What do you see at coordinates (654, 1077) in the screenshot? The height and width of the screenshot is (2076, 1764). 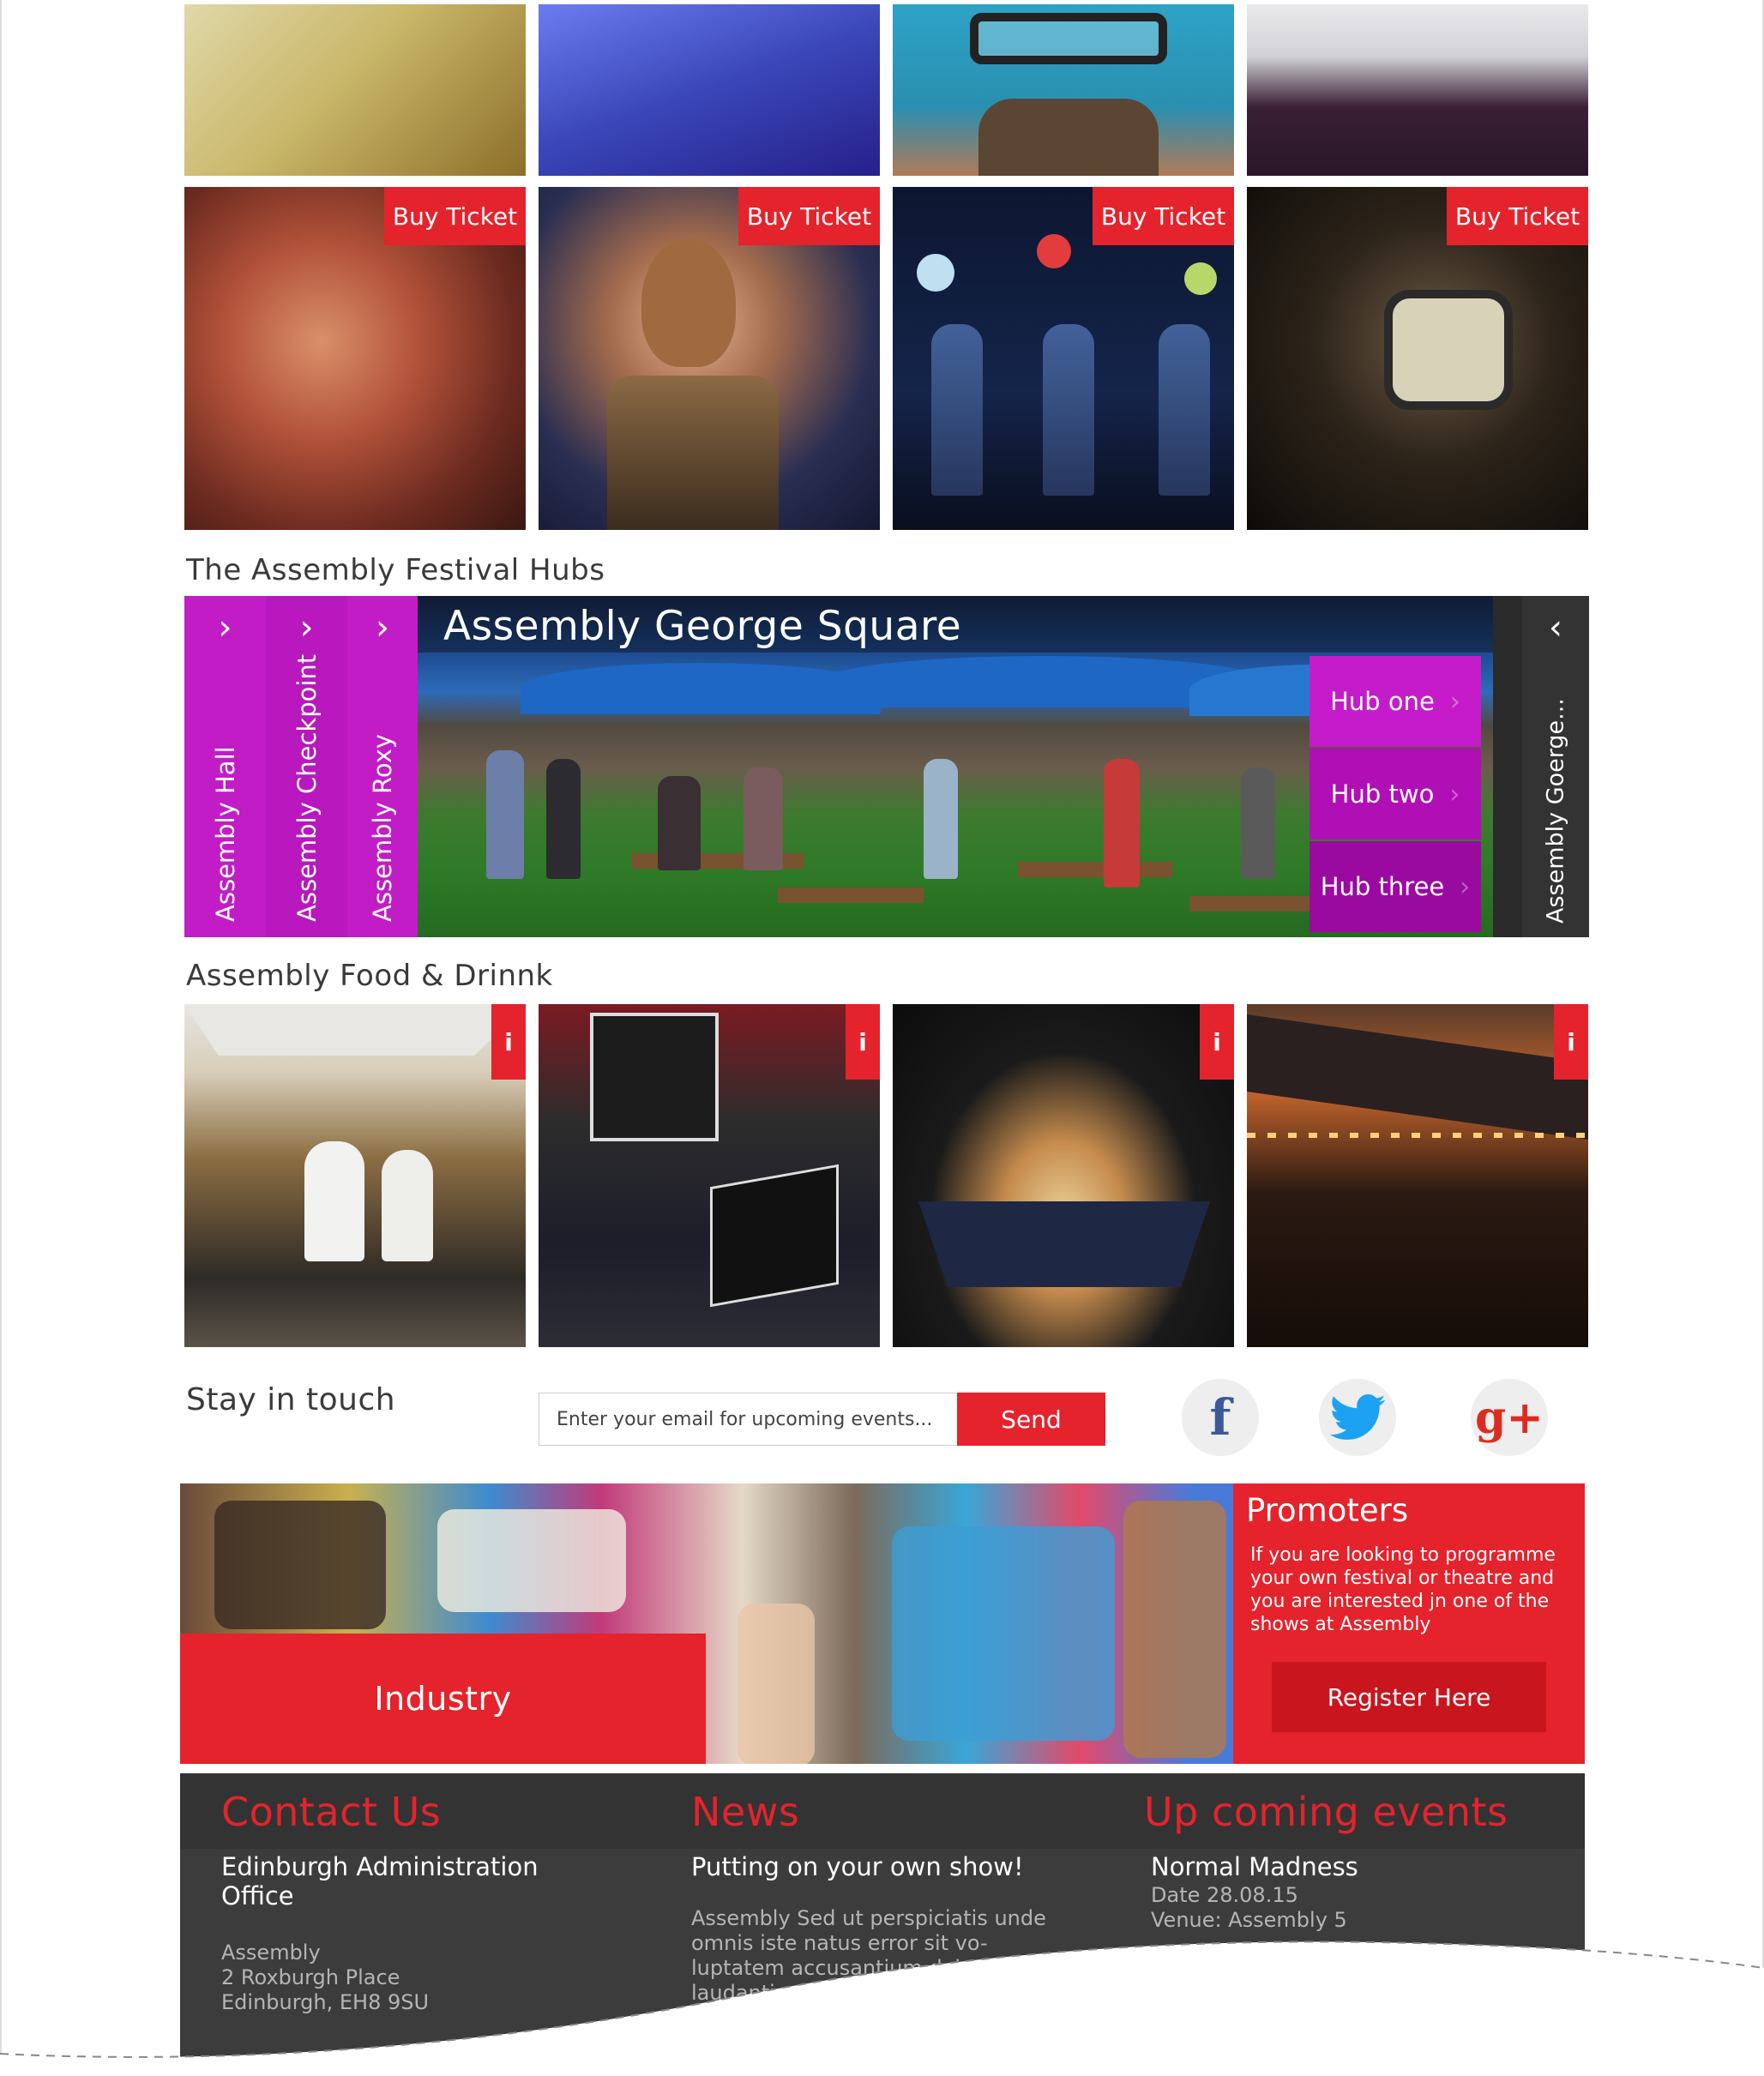 I see `rancher-banner` at bounding box center [654, 1077].